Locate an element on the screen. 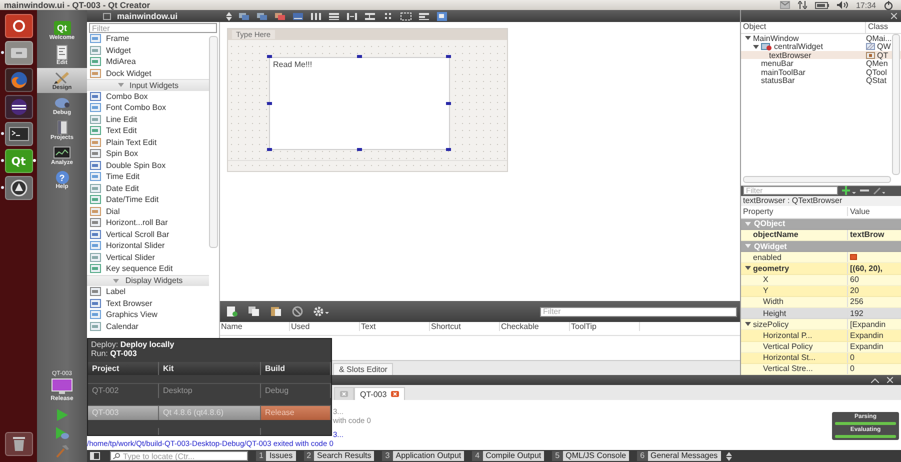  tree-row: mainToolBar QTool is located at coordinates (821, 72).